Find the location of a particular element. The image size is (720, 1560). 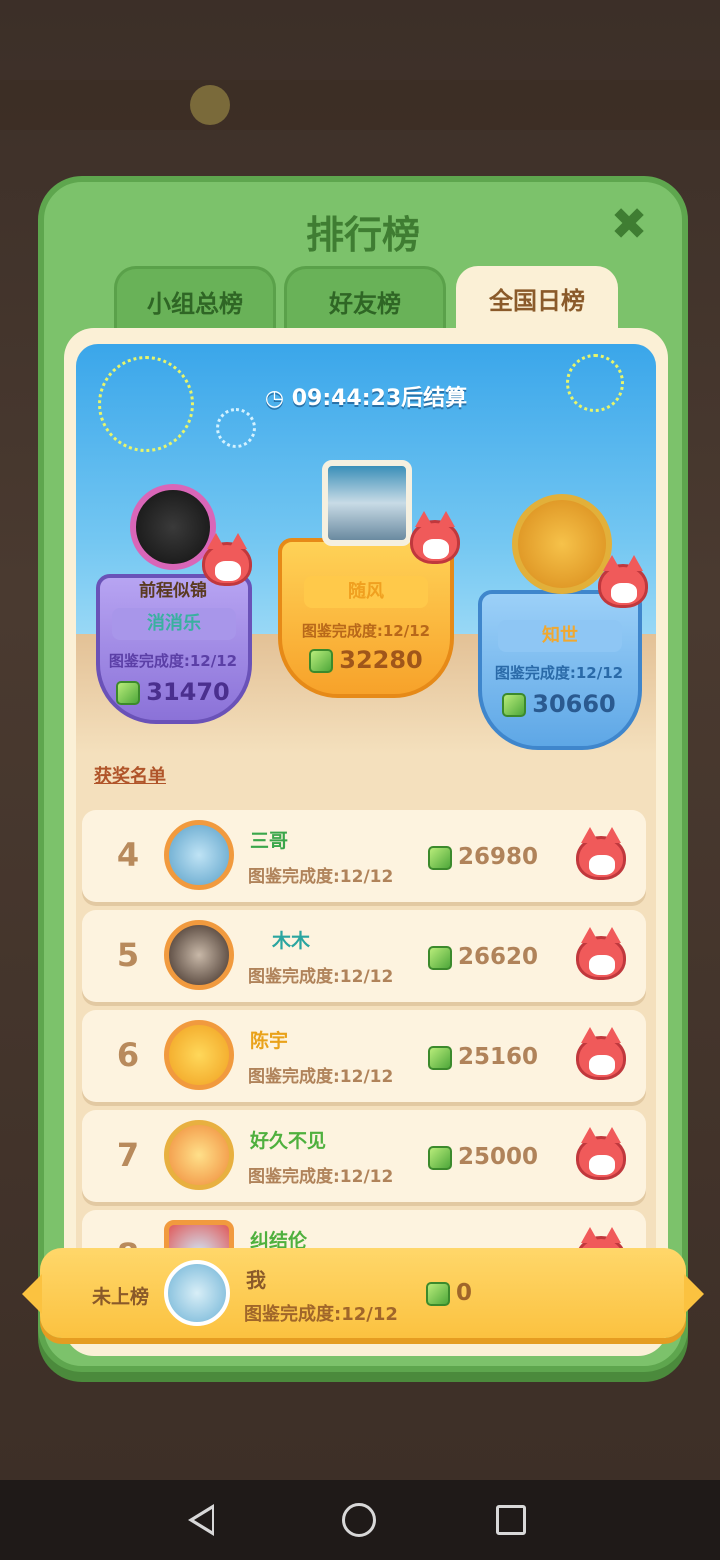

third-place-name: 知世 is located at coordinates (560, 636).